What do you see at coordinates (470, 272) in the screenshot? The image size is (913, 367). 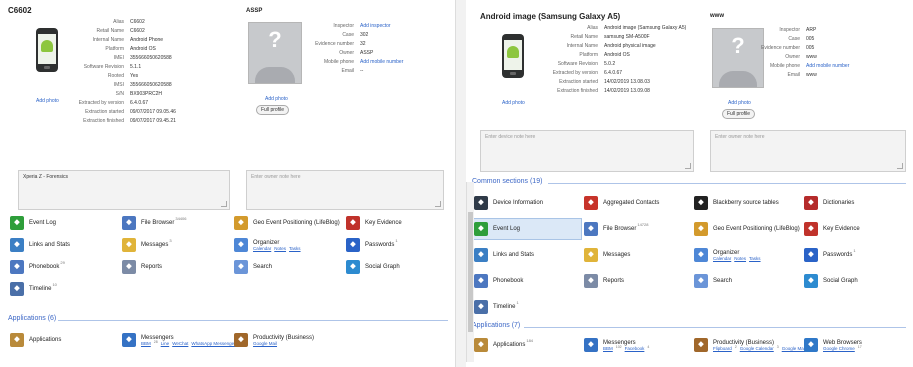 I see `vertical-scrollbar` at bounding box center [470, 272].